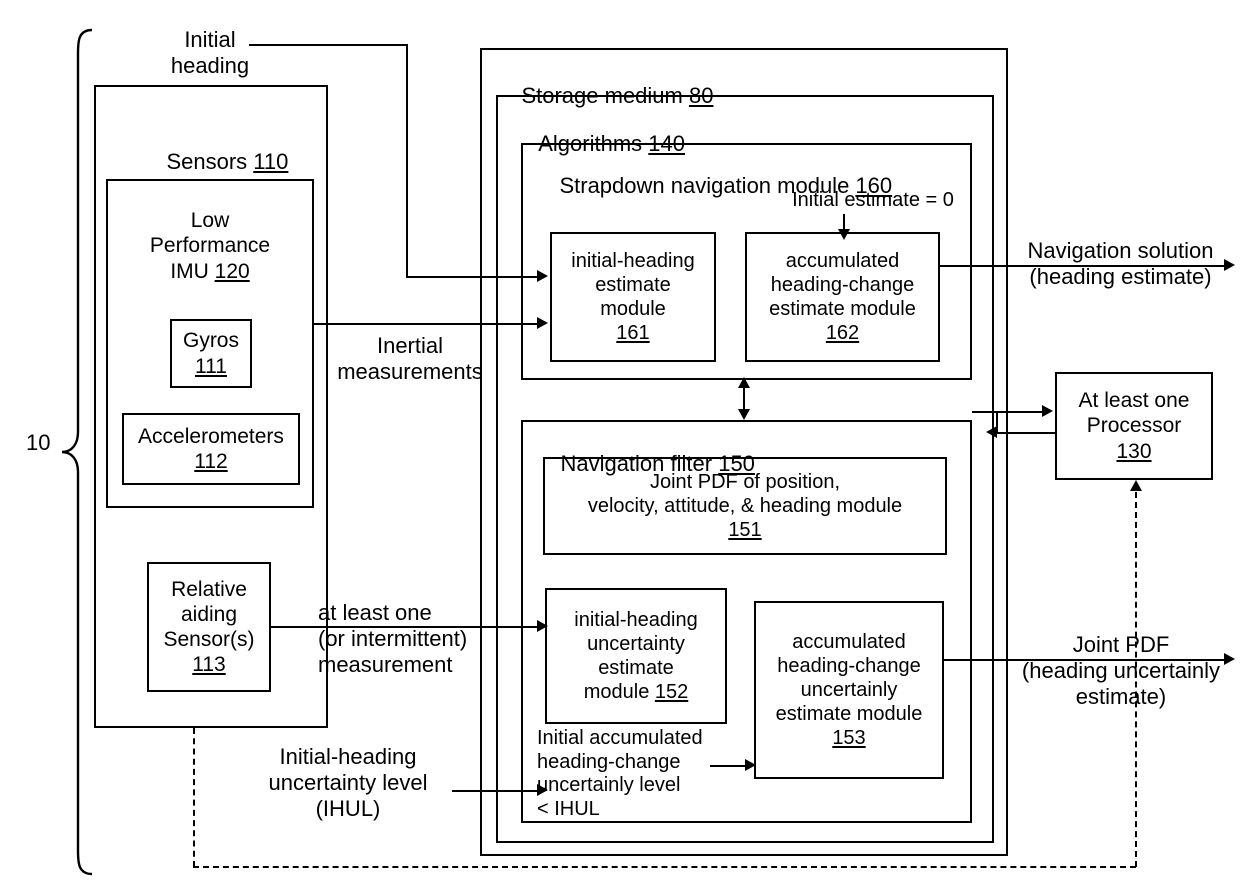 This screenshot has width=1240, height=882. Describe the element at coordinates (1083, 266) in the screenshot. I see `navigation-solution-line` at that location.